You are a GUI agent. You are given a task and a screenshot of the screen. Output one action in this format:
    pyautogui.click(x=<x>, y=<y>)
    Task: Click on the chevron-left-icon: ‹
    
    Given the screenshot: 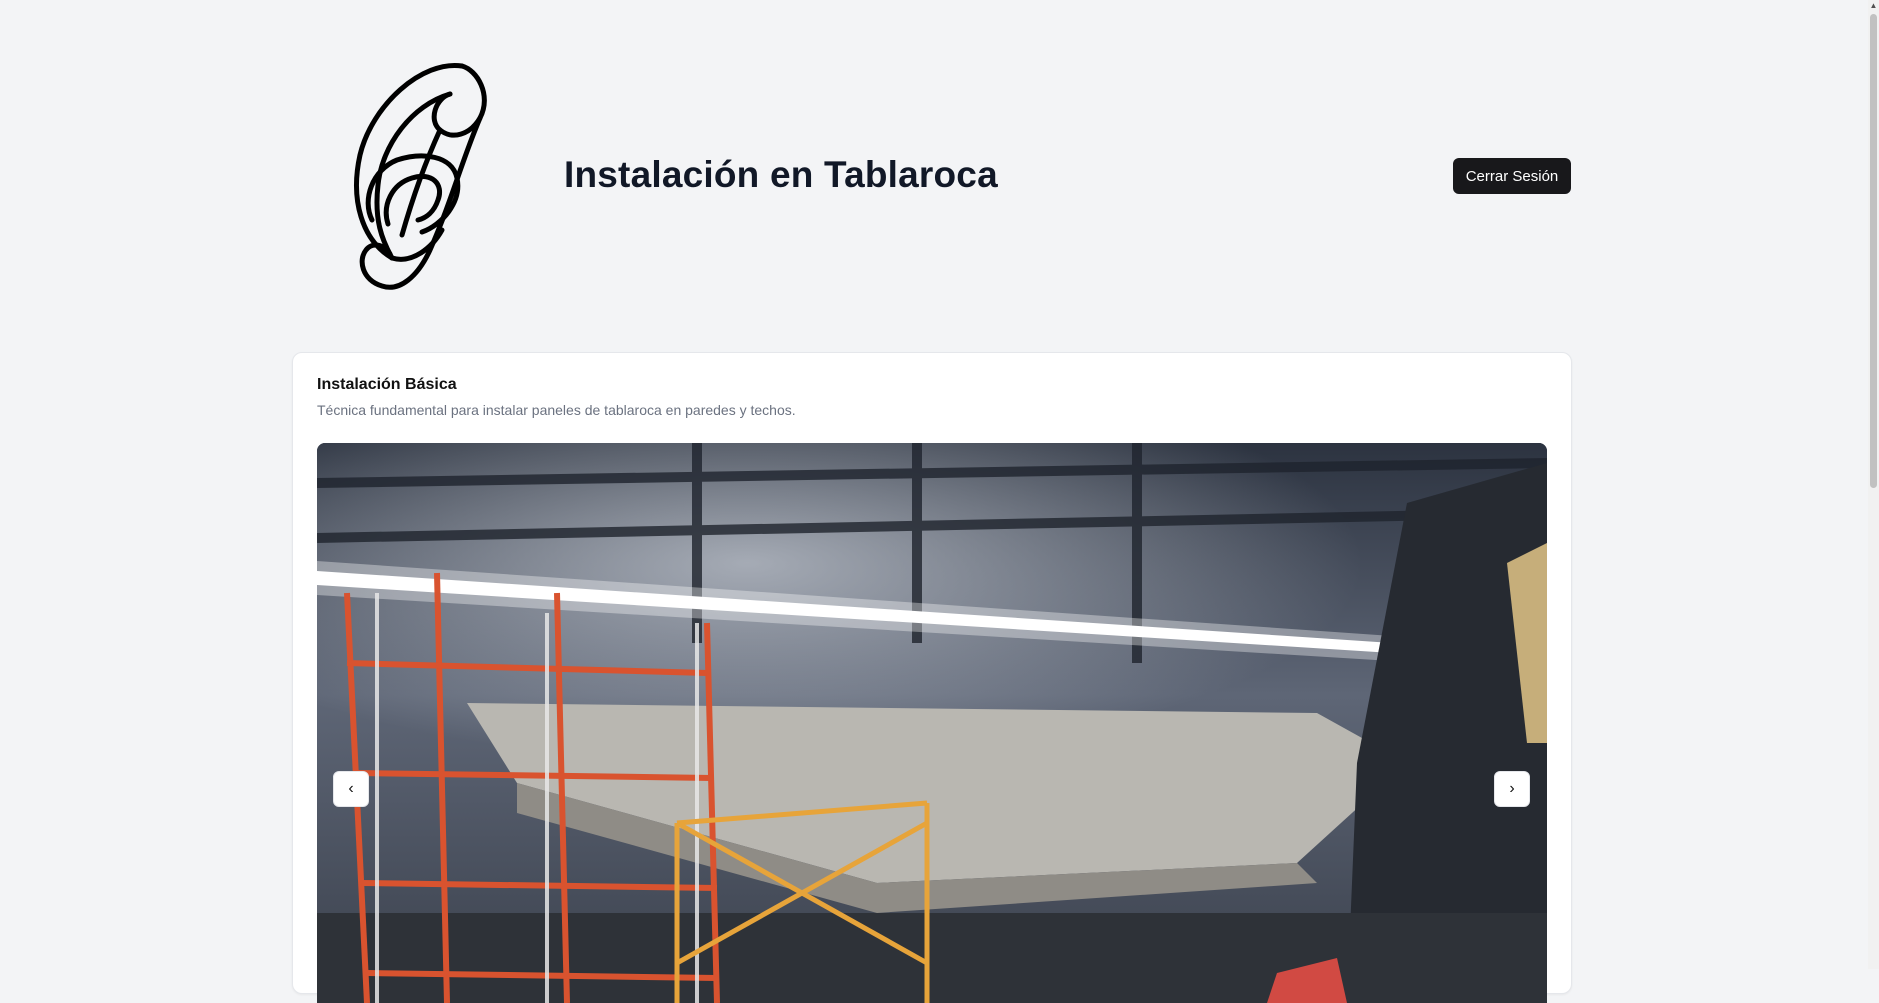 What is the action you would take?
    pyautogui.click(x=351, y=788)
    